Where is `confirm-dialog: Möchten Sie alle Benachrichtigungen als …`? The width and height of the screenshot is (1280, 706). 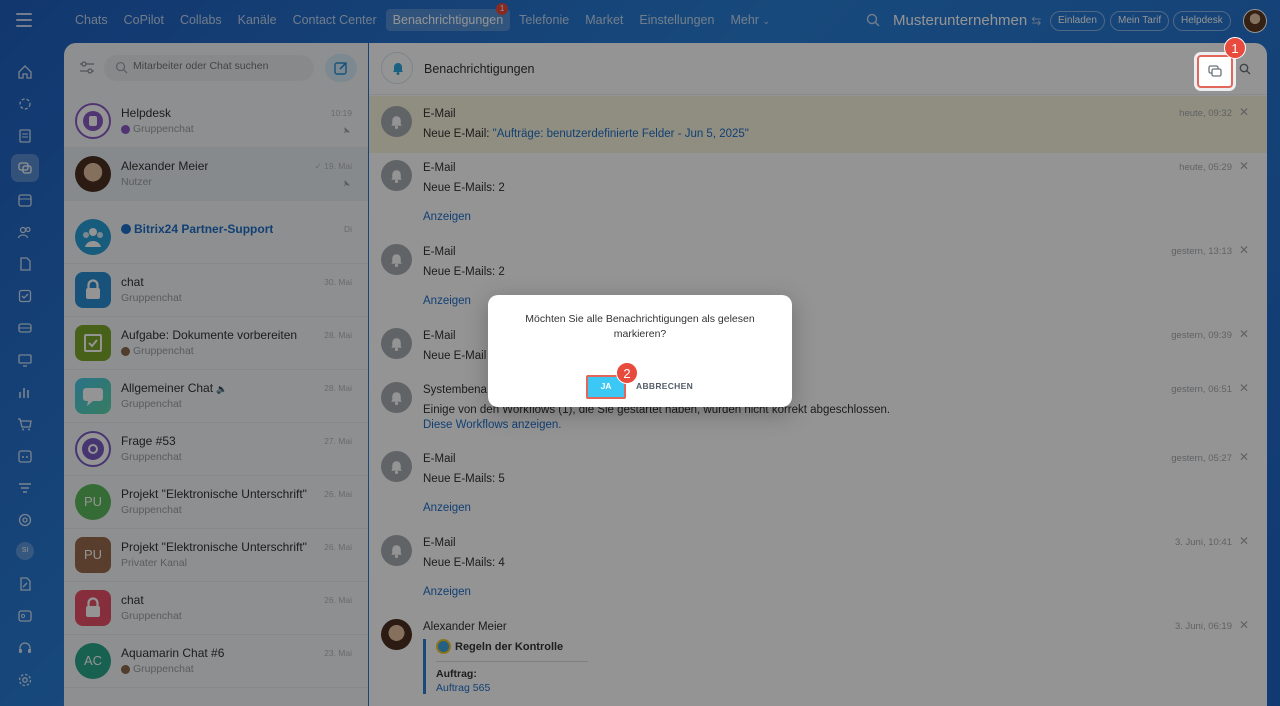
confirm-dialog: Möchten Sie alle Benachrichtigungen als … is located at coordinates (640, 351).